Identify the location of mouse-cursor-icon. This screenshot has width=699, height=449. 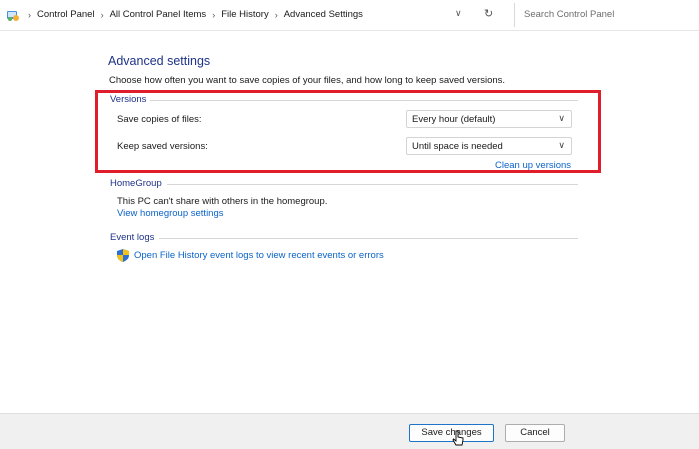
(458, 438).